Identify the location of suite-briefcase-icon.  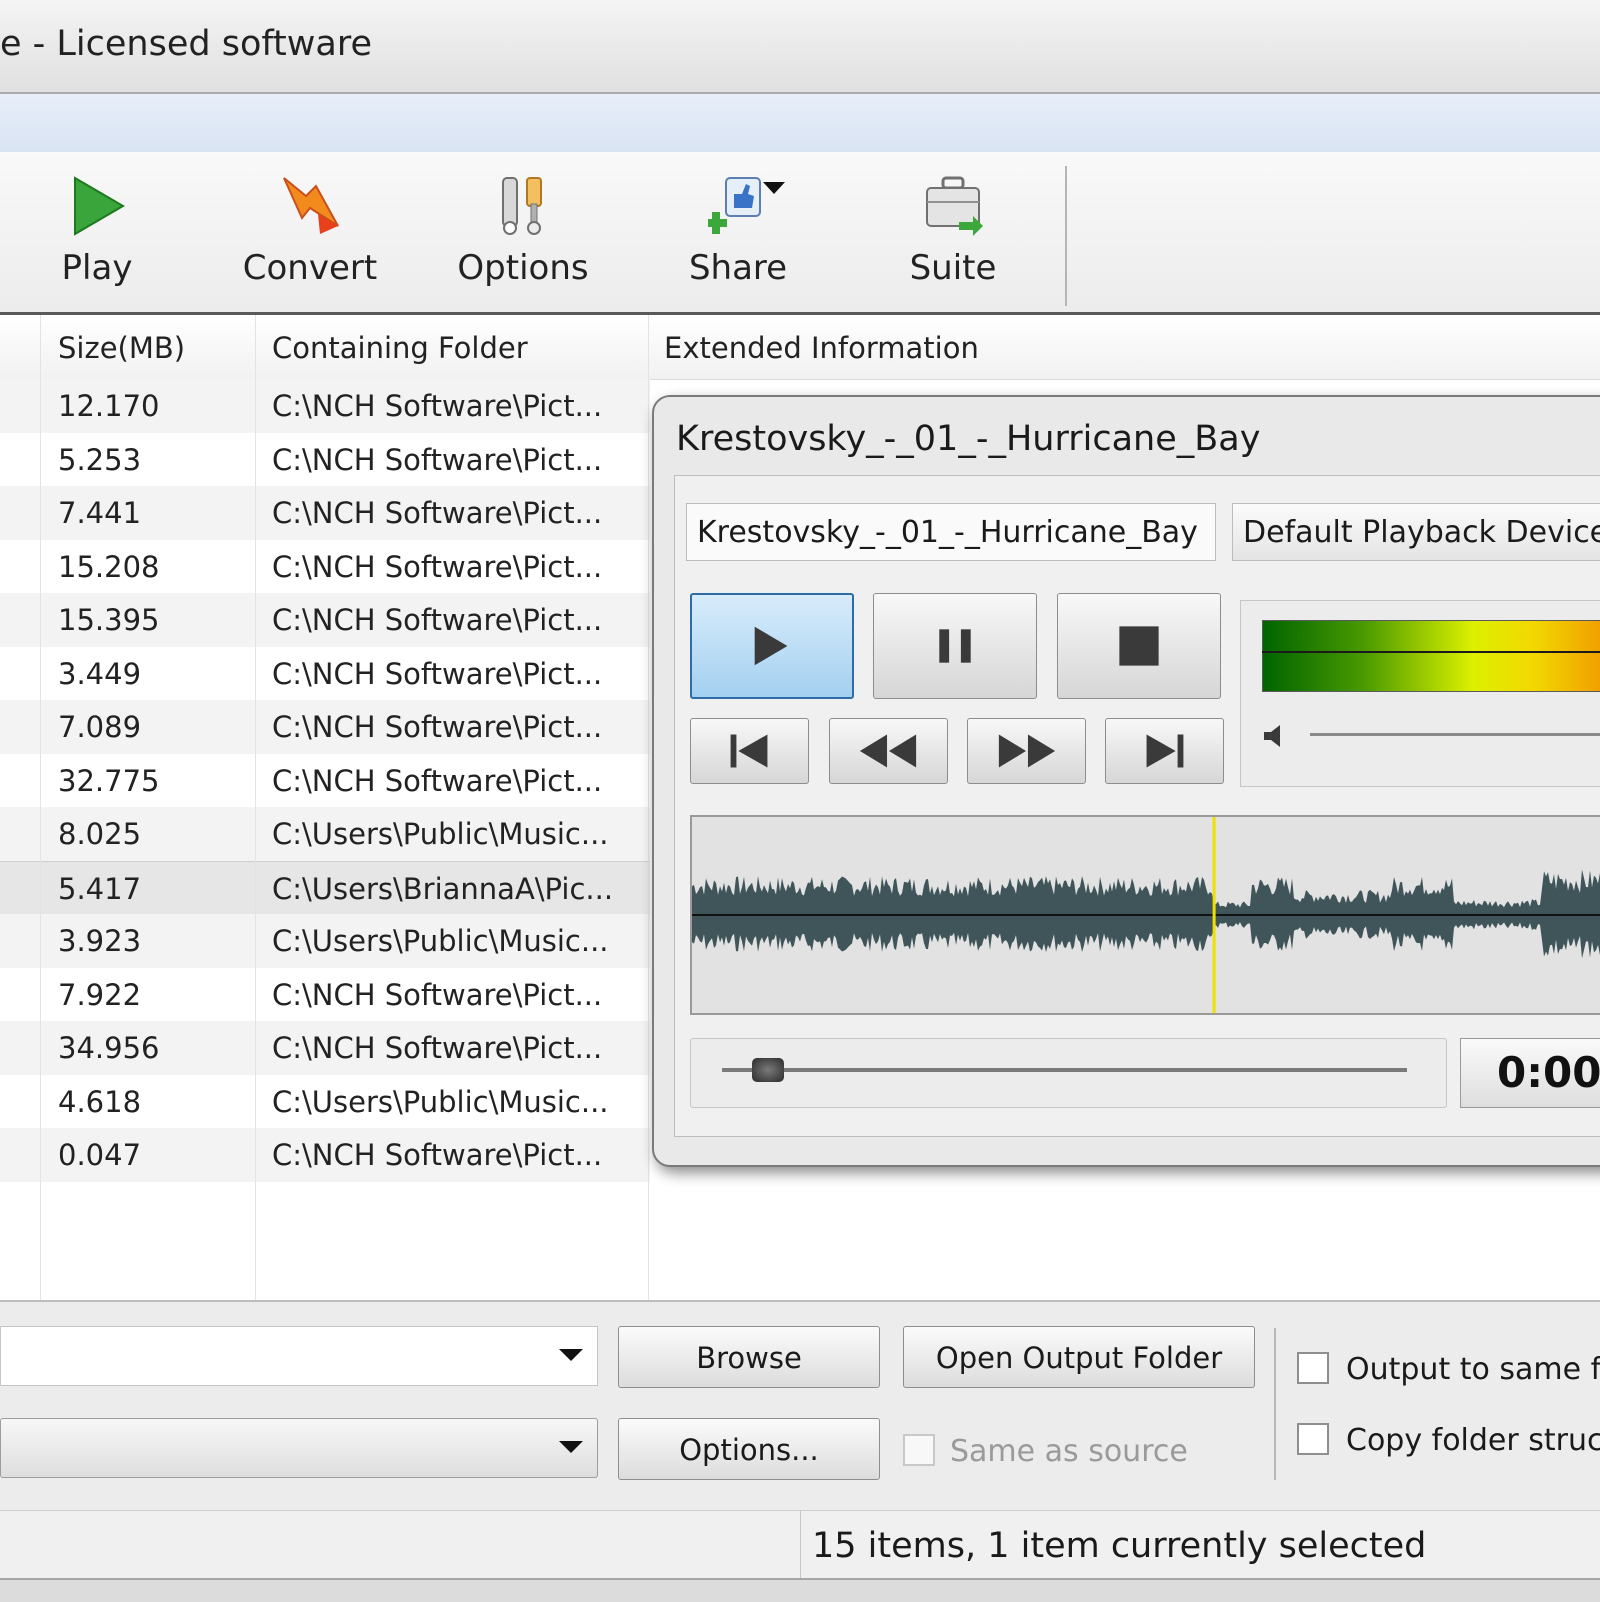
(954, 206).